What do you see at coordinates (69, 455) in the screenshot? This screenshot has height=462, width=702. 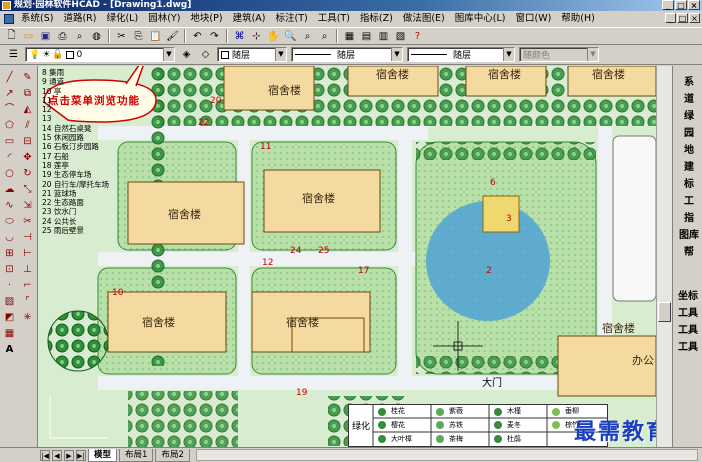 I see `next-tab-button: ▶` at bounding box center [69, 455].